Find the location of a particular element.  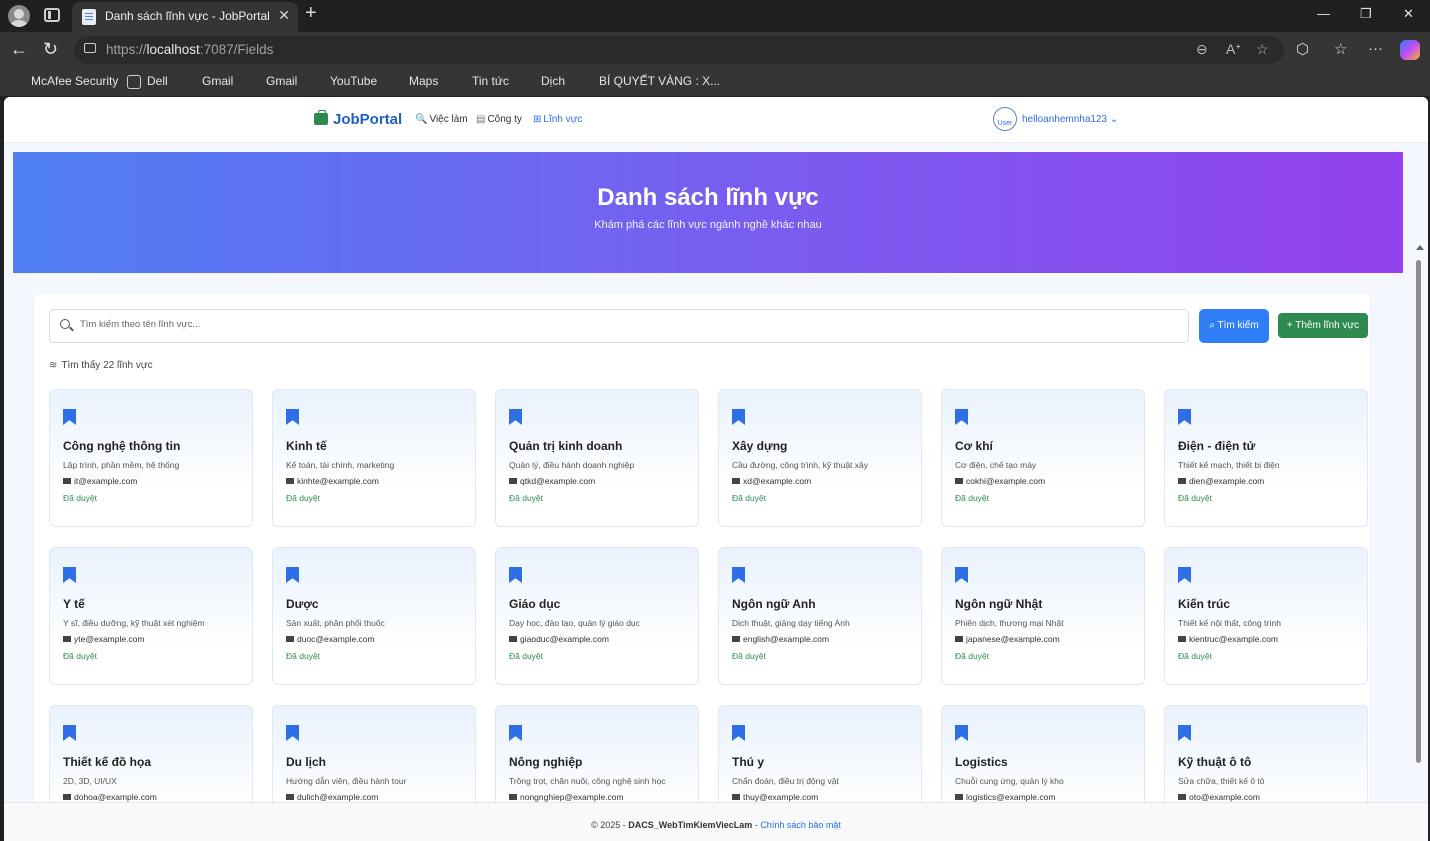

field-description: Sửa chữa, thiết kế ô tô is located at coordinates (1221, 781).